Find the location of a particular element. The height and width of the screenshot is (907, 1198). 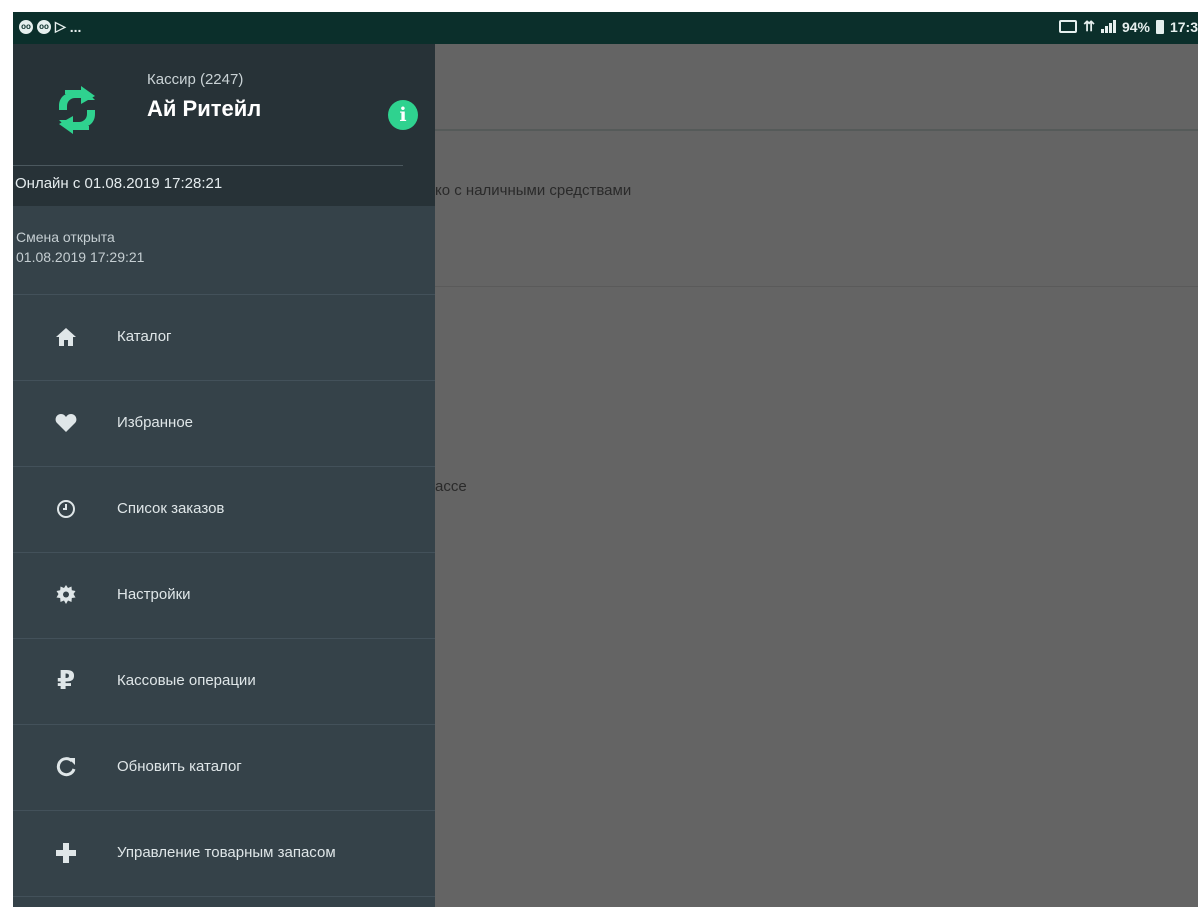

plus-icon is located at coordinates (66, 853).